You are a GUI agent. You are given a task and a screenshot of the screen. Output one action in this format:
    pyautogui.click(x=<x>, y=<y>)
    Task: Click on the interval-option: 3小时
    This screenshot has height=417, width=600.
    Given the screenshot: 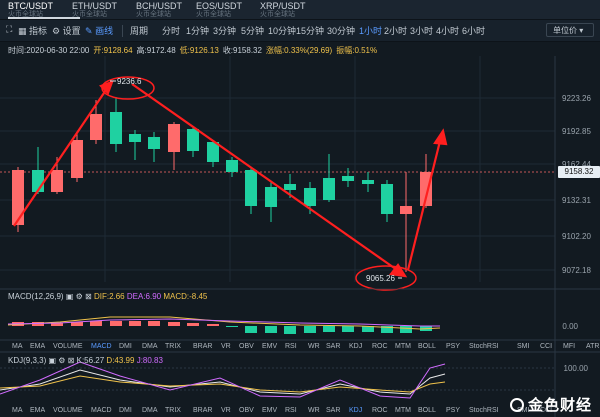 What is the action you would take?
    pyautogui.click(x=421, y=30)
    